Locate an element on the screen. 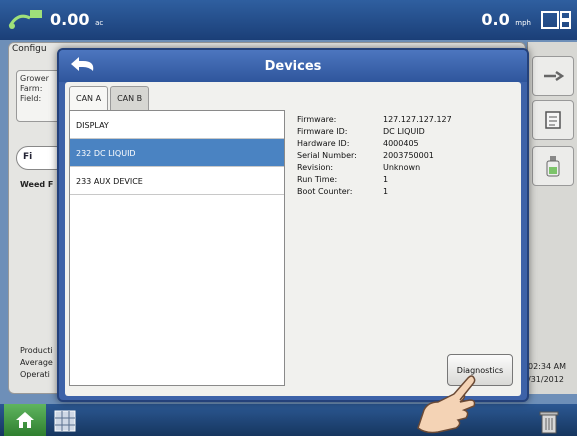 This screenshot has width=577, height=436. speed-unit: mph is located at coordinates (523, 23).